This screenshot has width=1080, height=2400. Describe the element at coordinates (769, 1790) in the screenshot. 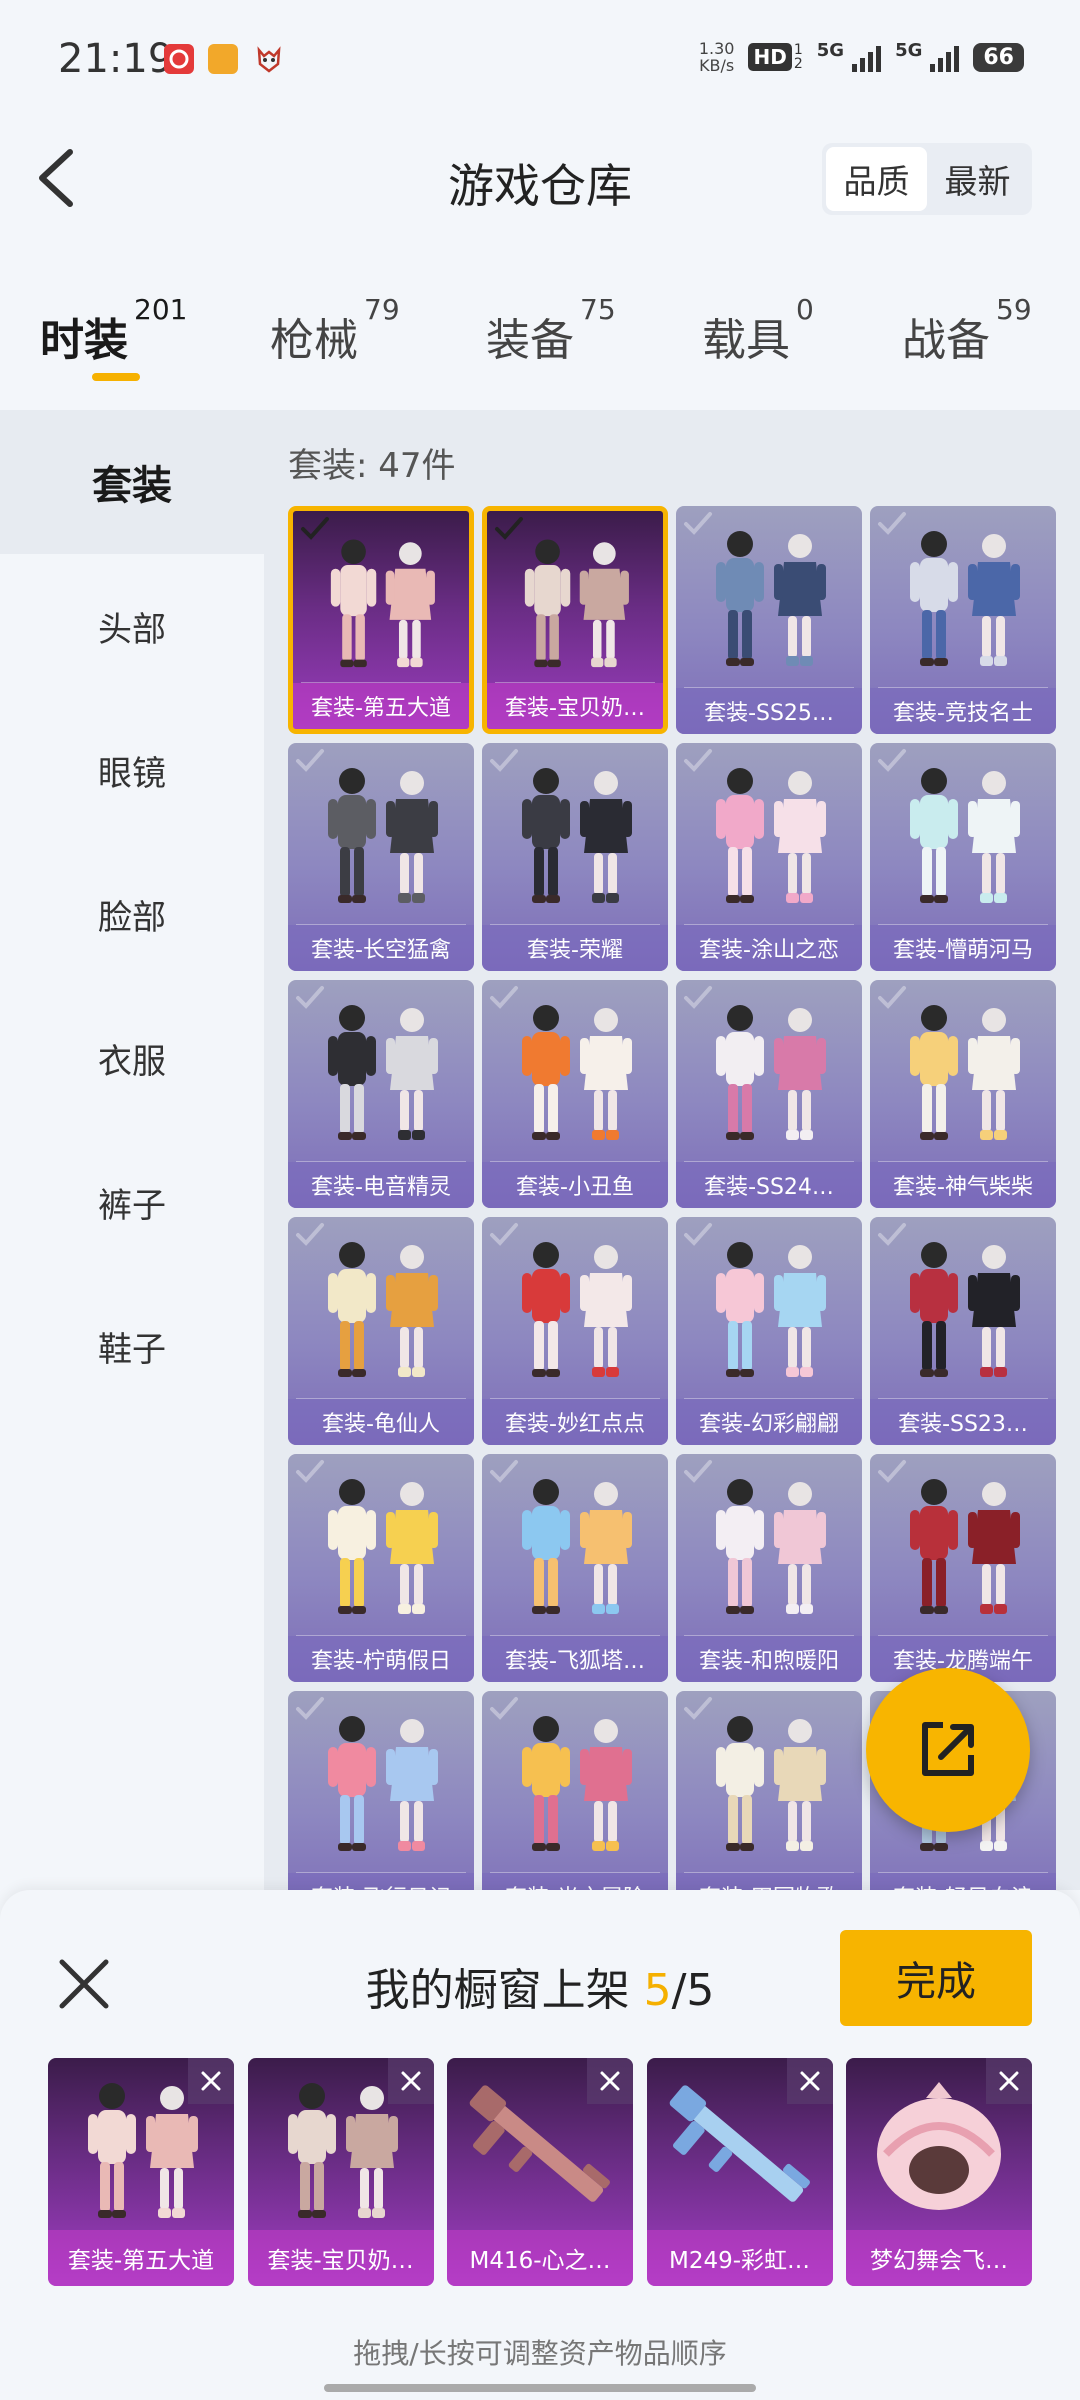

I see `outfit-card: 套装-田园牧歌` at that location.